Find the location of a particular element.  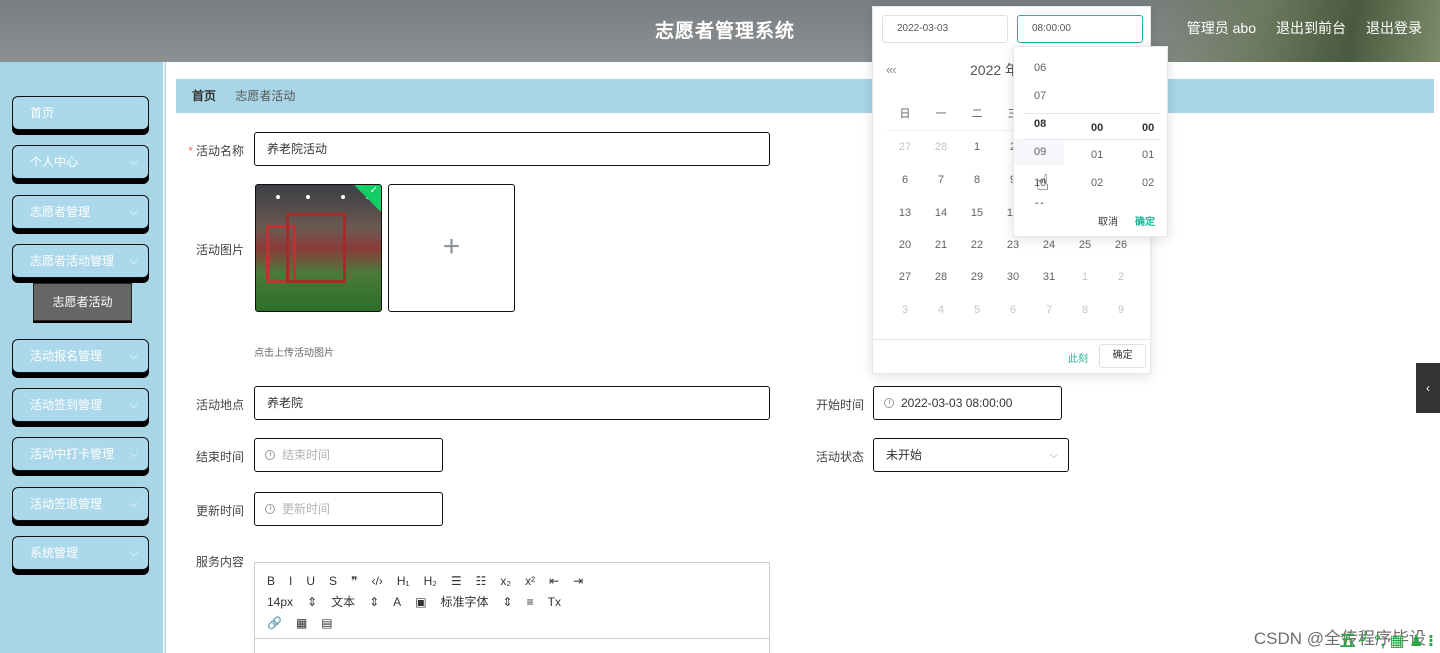

calendar-day: 9 is located at coordinates (1121, 310).